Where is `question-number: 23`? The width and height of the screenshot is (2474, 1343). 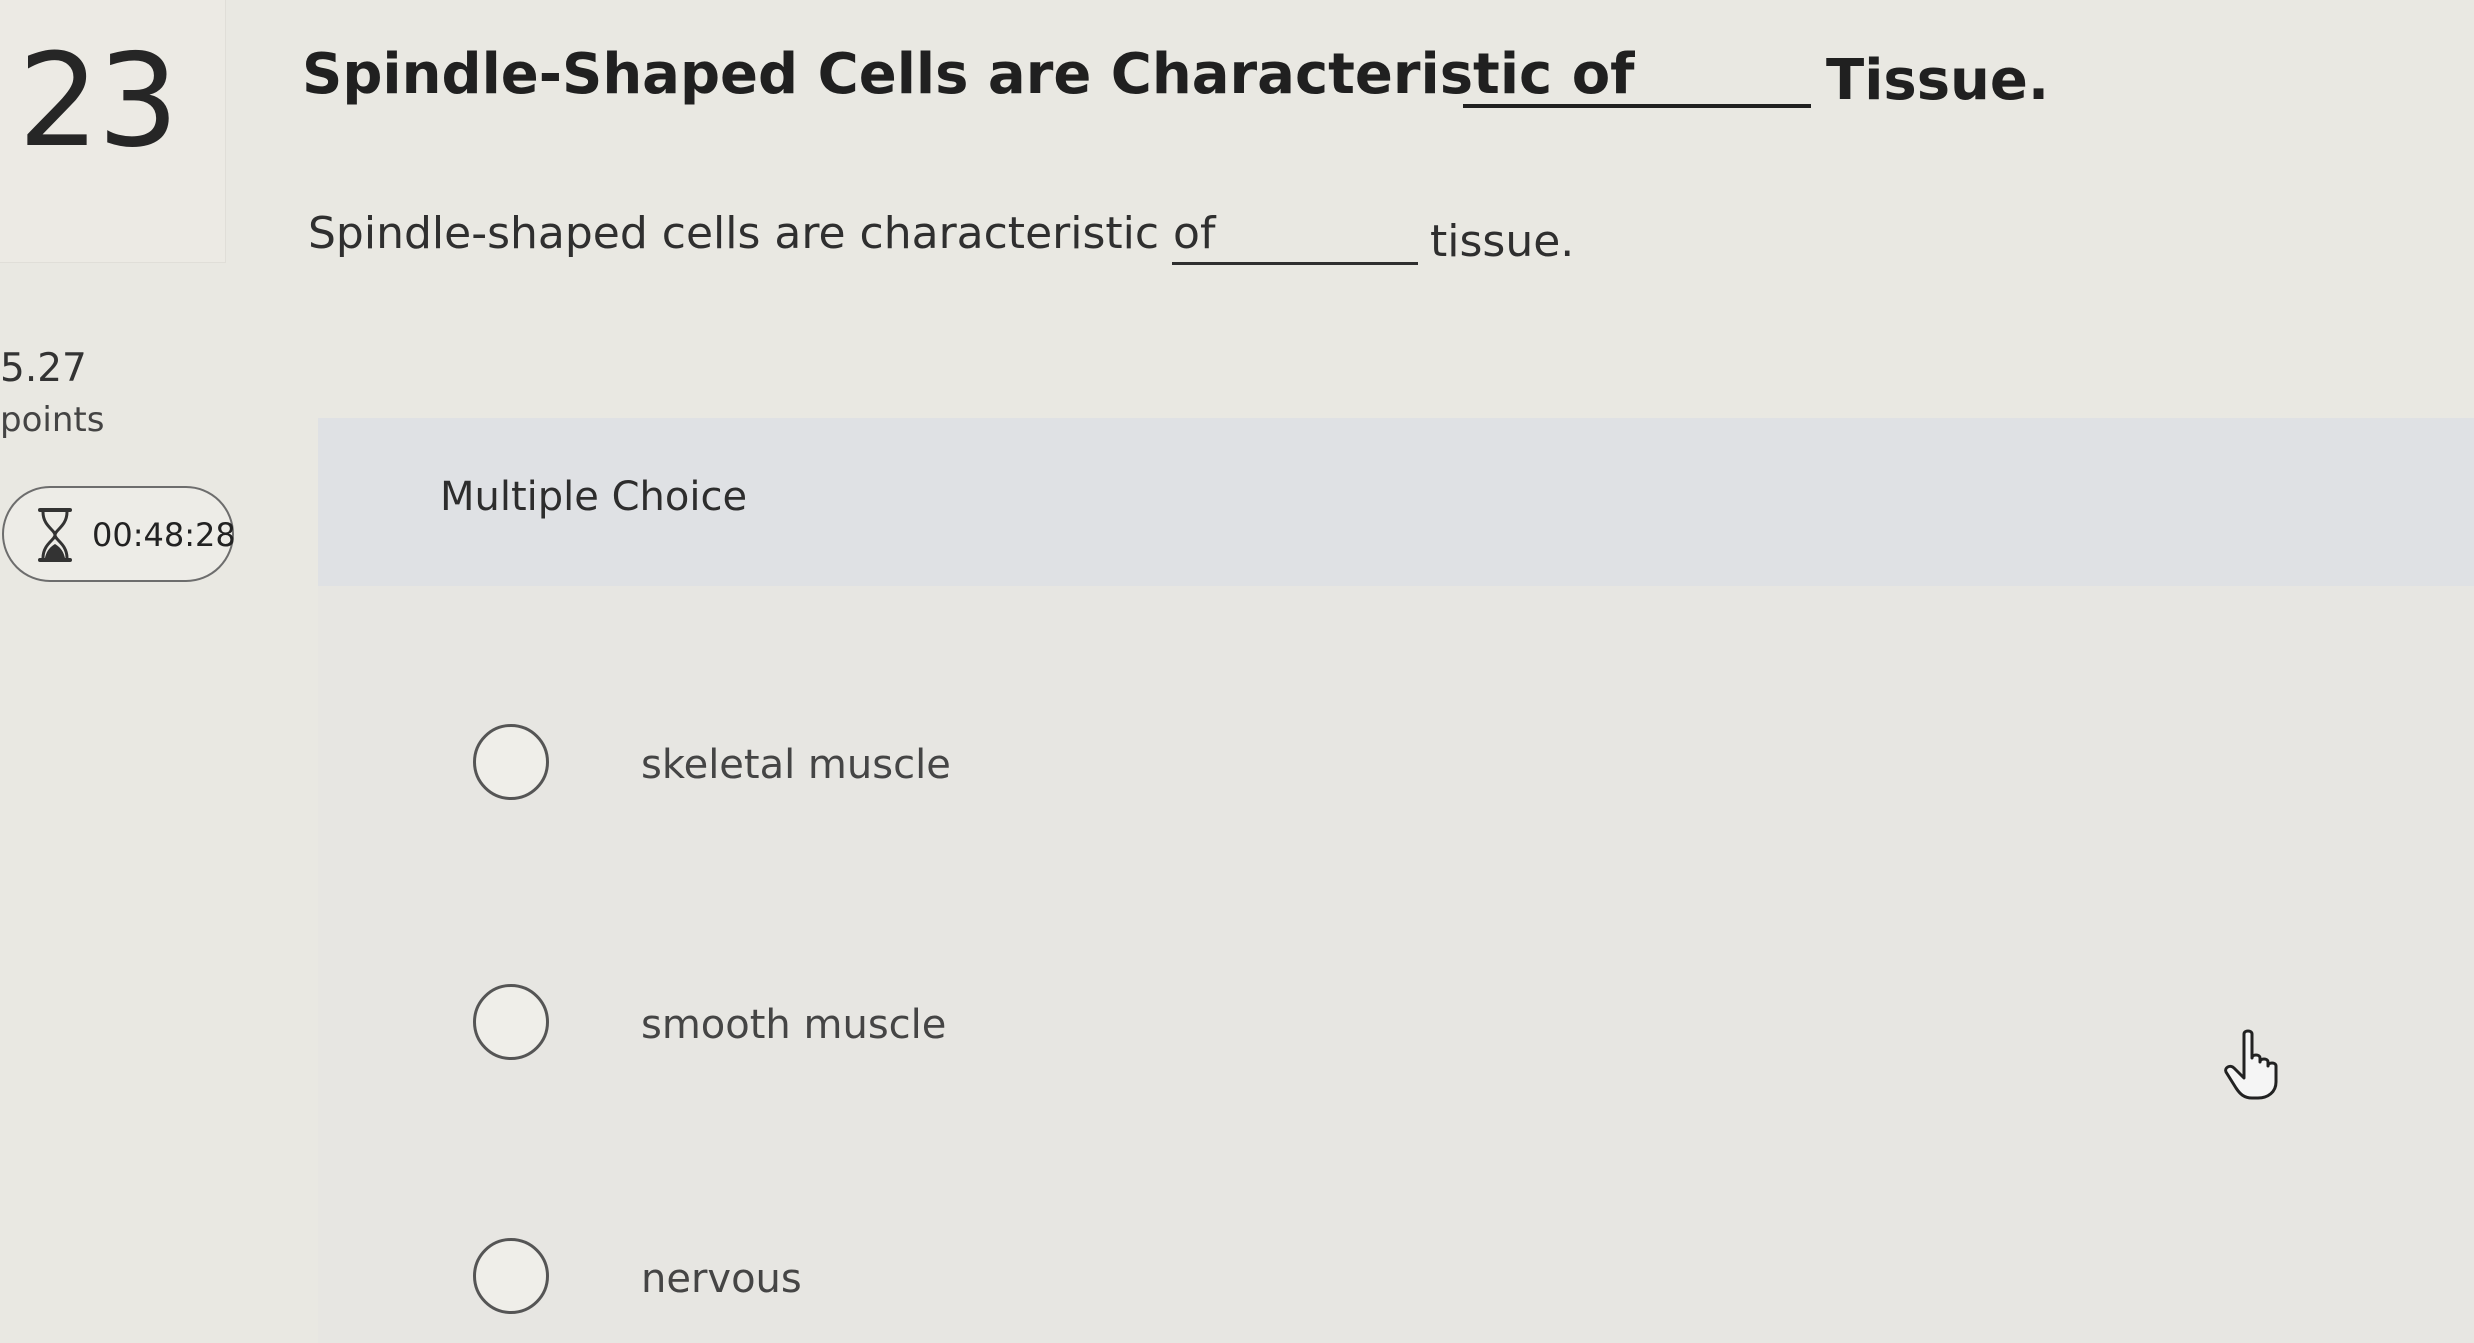 question-number: 23 is located at coordinates (98, 101).